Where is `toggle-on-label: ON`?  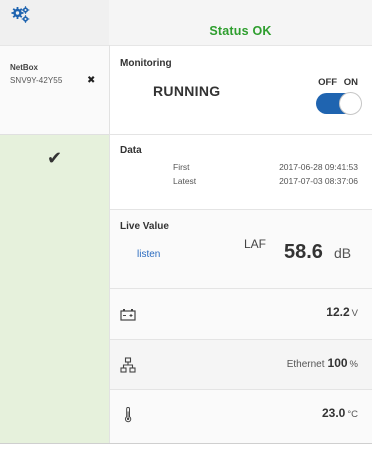 toggle-on-label: ON is located at coordinates (350, 82).